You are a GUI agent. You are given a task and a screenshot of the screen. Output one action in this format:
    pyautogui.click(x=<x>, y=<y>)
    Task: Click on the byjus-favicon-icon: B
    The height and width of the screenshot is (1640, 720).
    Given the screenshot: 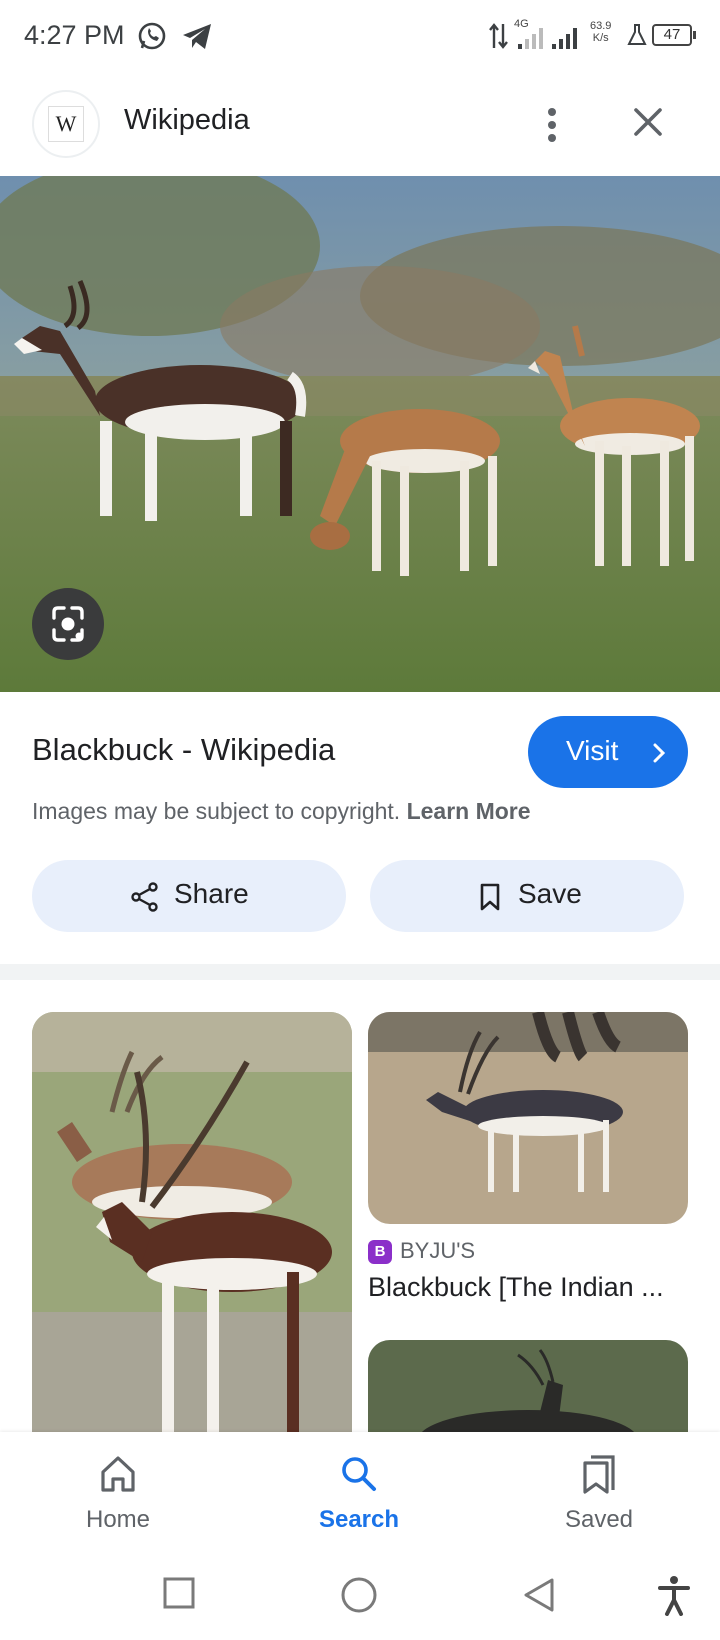 What is the action you would take?
    pyautogui.click(x=380, y=1252)
    